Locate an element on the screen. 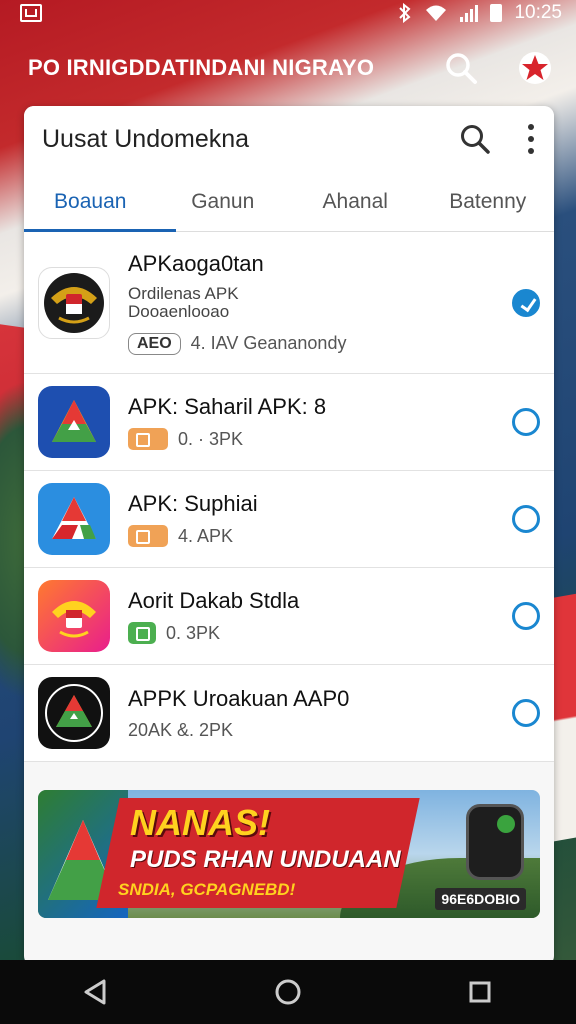  item-meta: 0. 3PK is located at coordinates (193, 632).